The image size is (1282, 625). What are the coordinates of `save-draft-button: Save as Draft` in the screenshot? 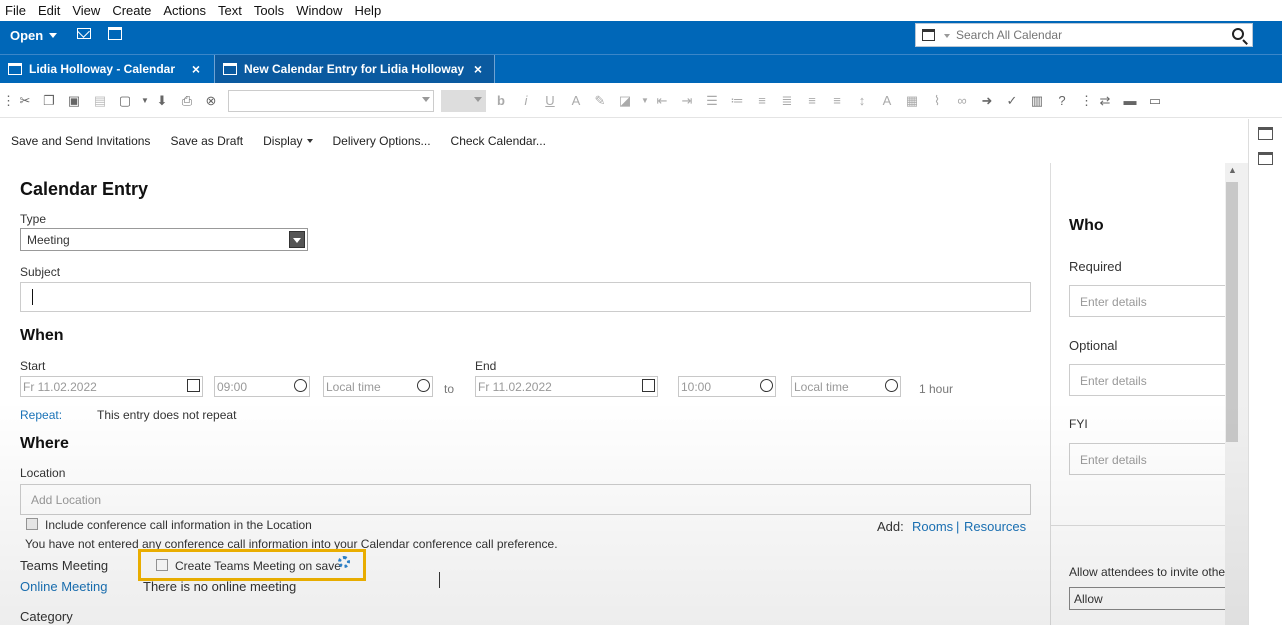 It's located at (206, 141).